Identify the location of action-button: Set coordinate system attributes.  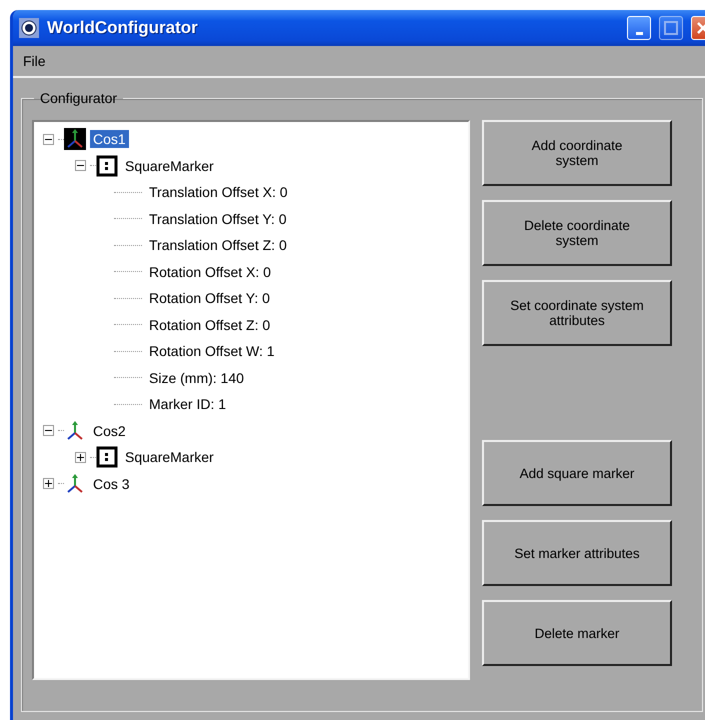
(577, 313).